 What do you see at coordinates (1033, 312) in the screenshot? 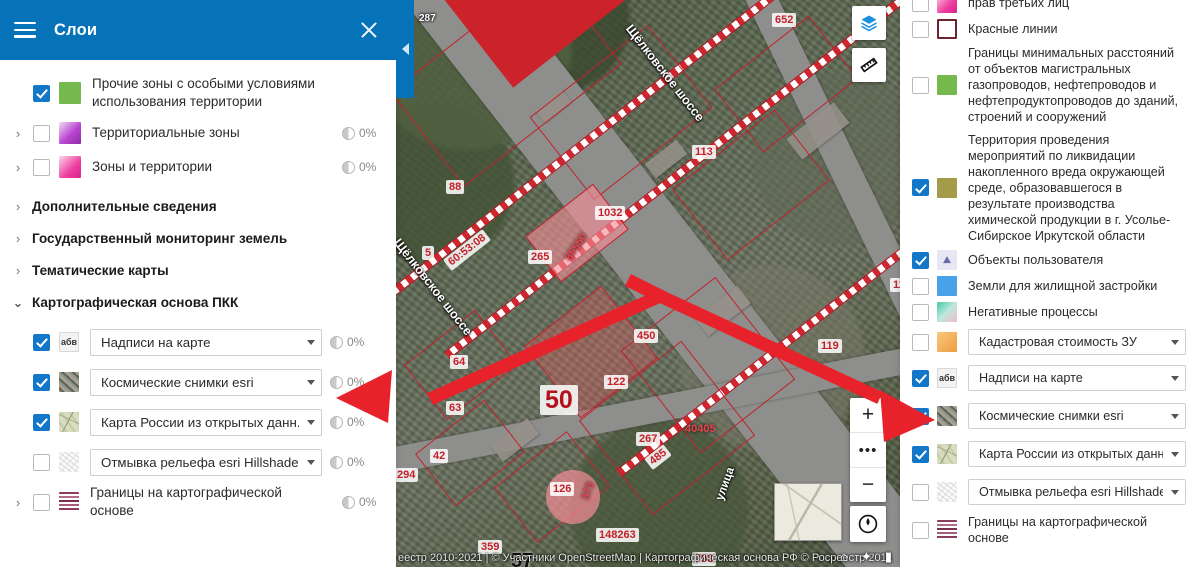
I see `layer-label-negative-processes: Негативные процессы` at bounding box center [1033, 312].